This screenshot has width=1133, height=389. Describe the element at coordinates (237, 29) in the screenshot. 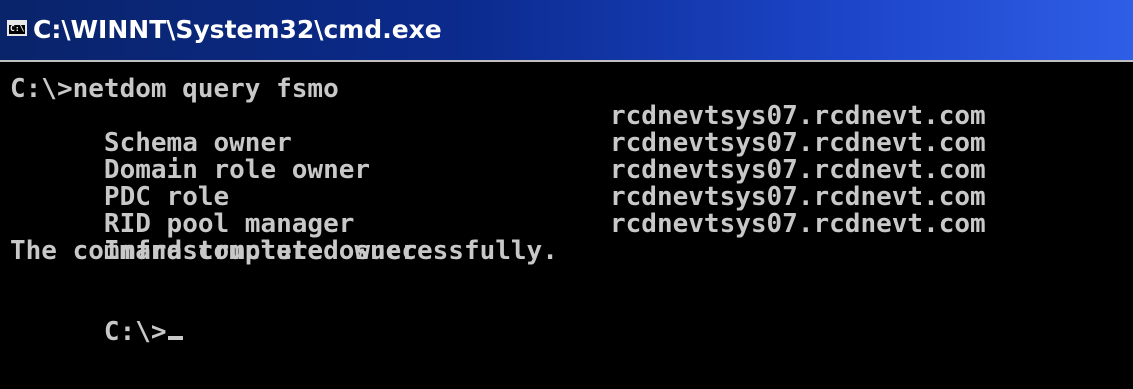

I see `window-title: C:\WINNT\System32\cmd.exe` at that location.